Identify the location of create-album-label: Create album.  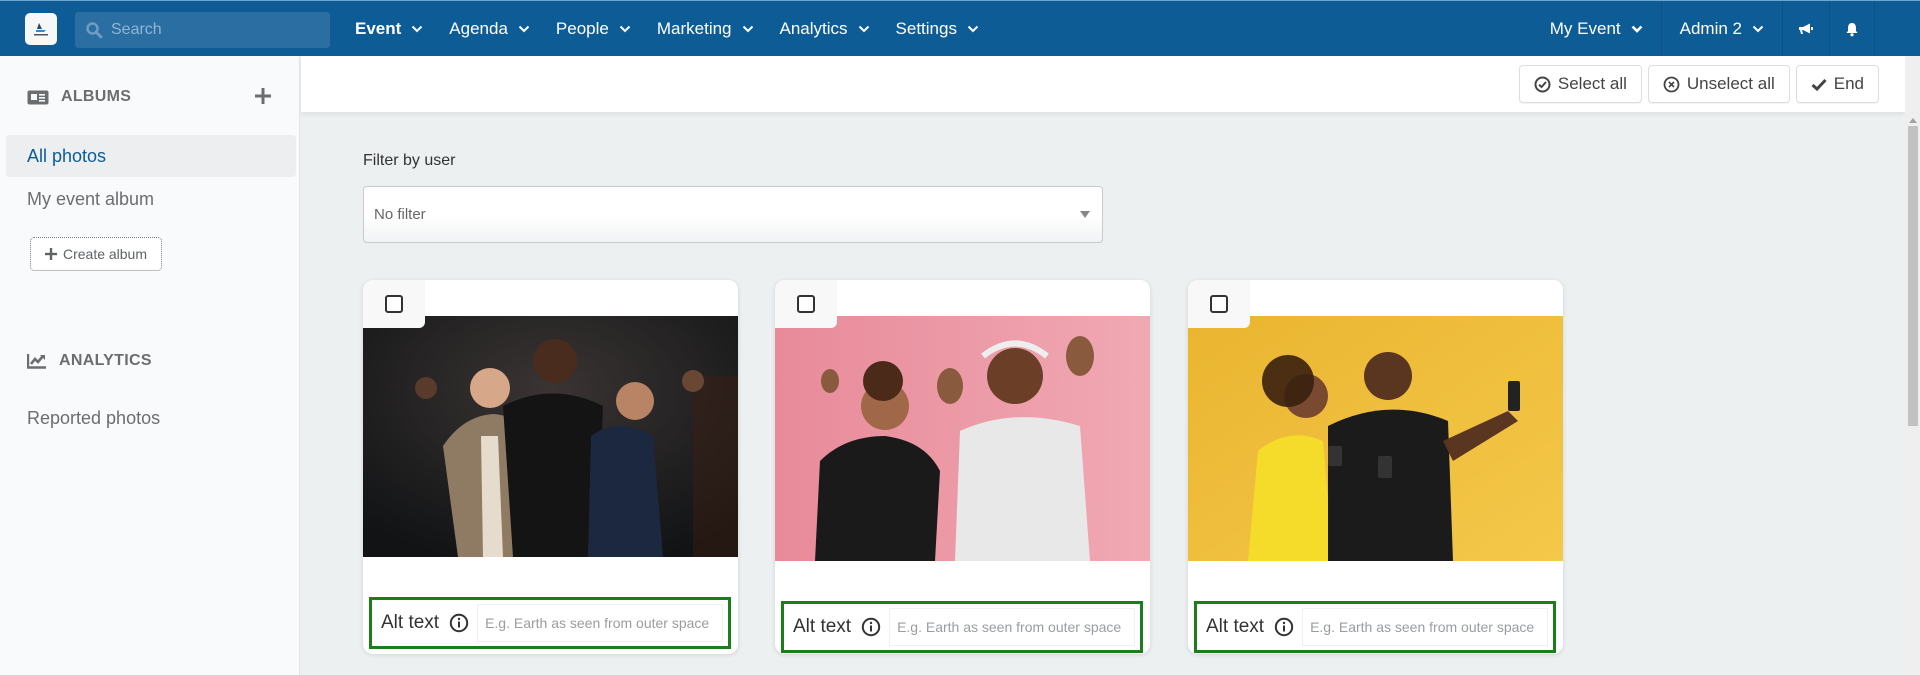
(105, 254).